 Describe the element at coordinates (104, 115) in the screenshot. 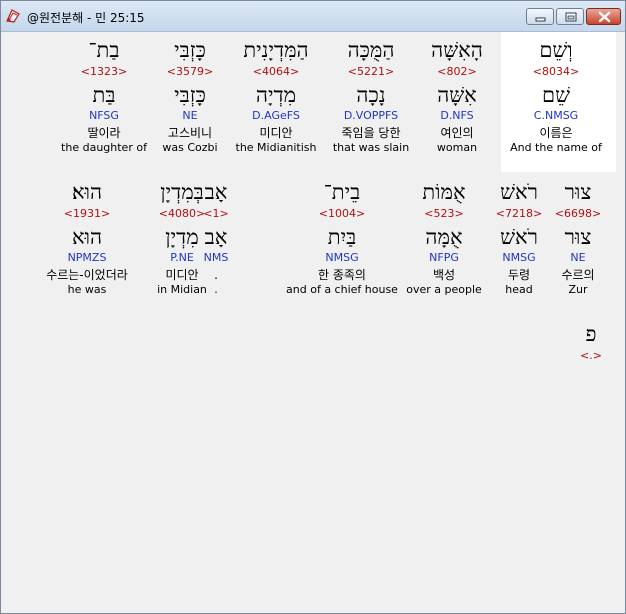

I see `morphology-code: NFSG` at that location.